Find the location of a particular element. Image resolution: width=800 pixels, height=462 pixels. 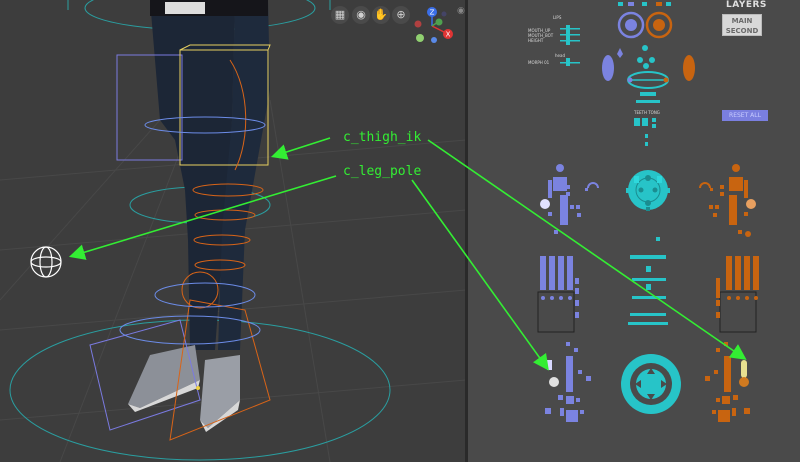

lips-handle is located at coordinates (568, 35).